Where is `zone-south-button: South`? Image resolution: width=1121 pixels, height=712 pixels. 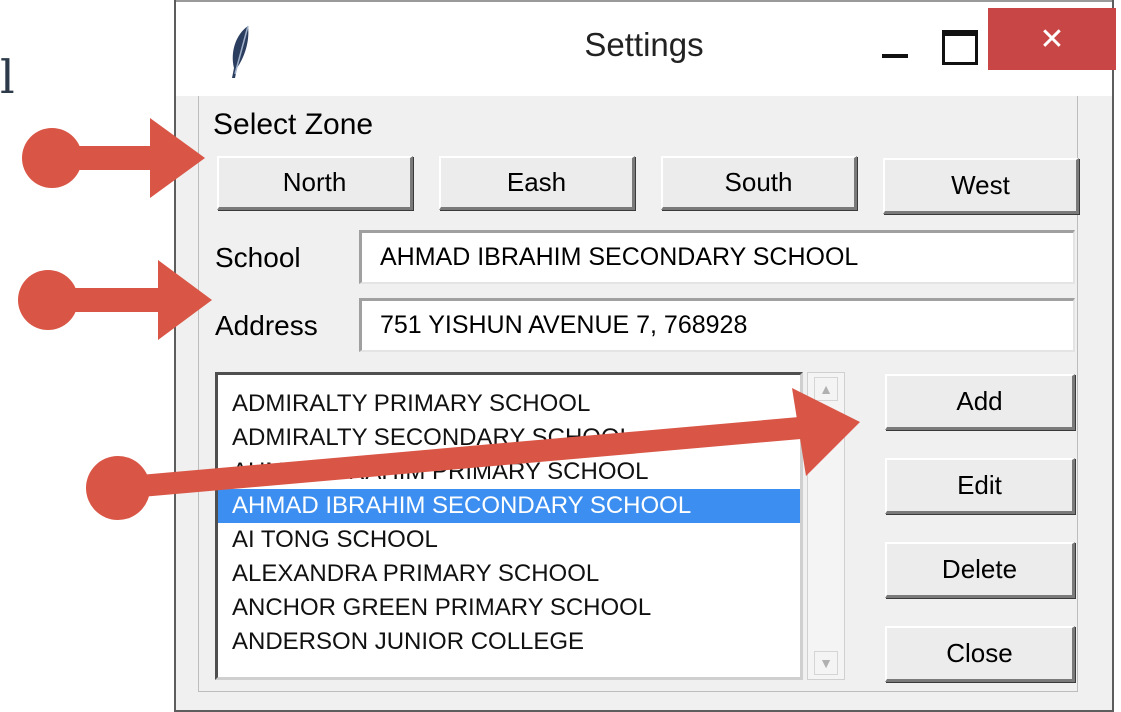
zone-south-button: South is located at coordinates (759, 183).